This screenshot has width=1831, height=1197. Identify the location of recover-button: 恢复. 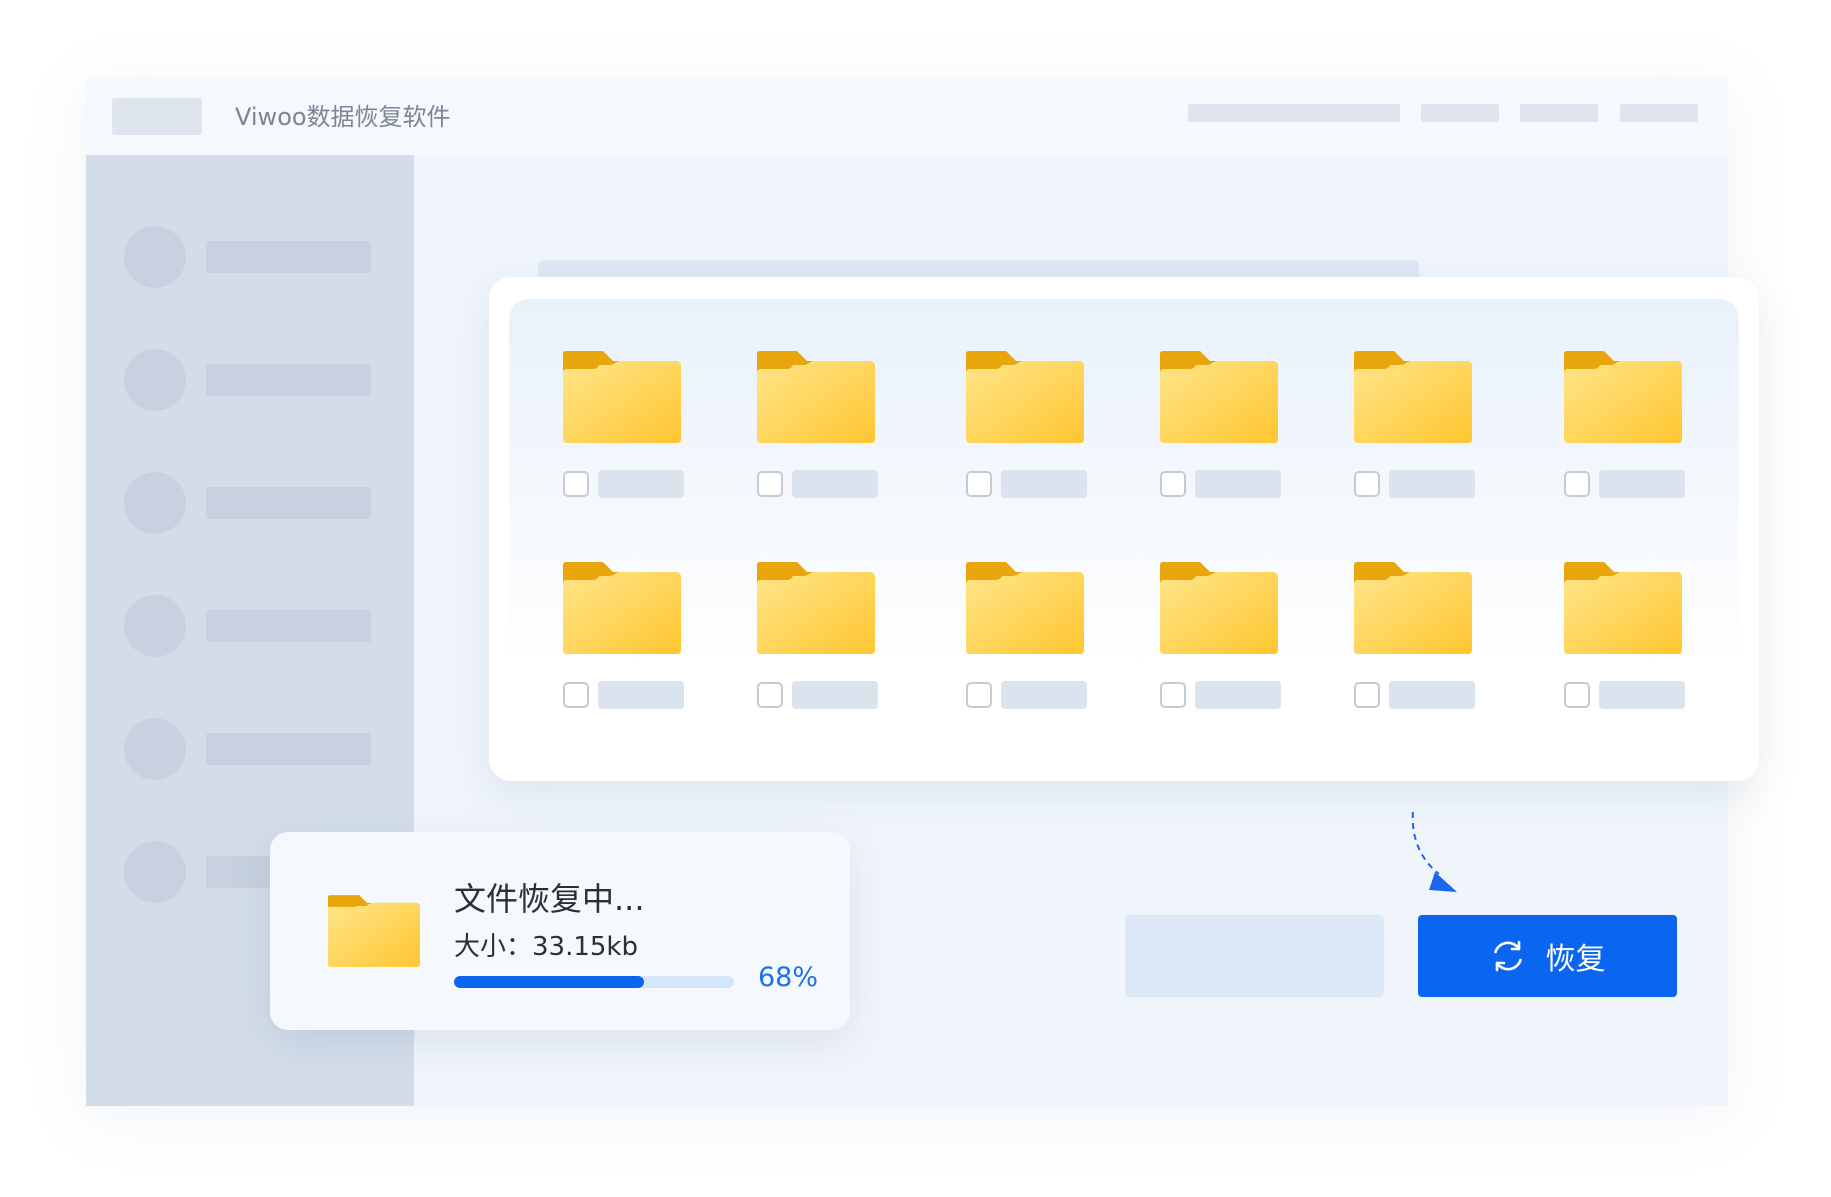
(1547, 956).